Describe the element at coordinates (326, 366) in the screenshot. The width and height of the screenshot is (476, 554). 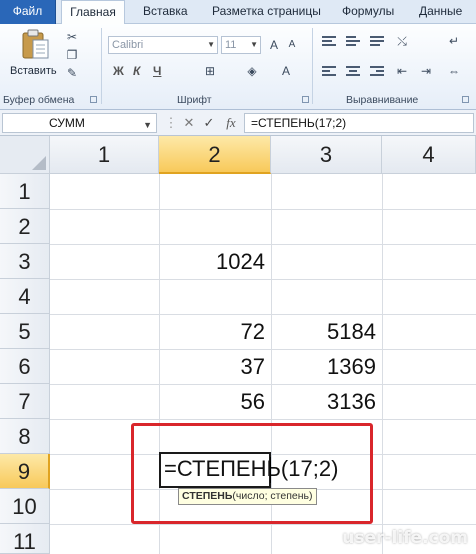
I see `cell-r6c3: 1369` at that location.